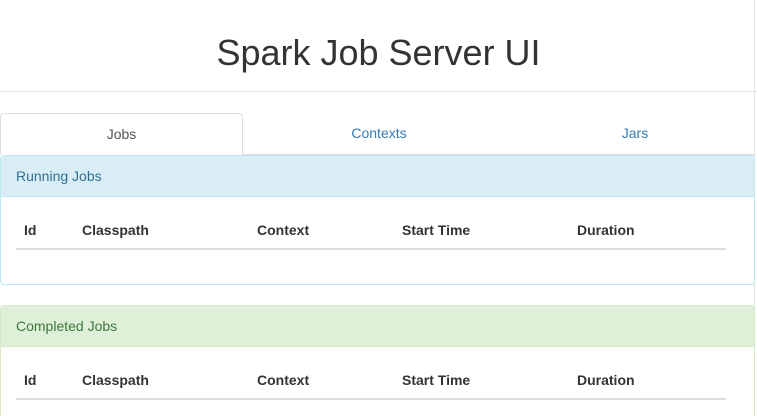 Image resolution: width=757 pixels, height=416 pixels. I want to click on tab-contexts: Contexts, so click(379, 134).